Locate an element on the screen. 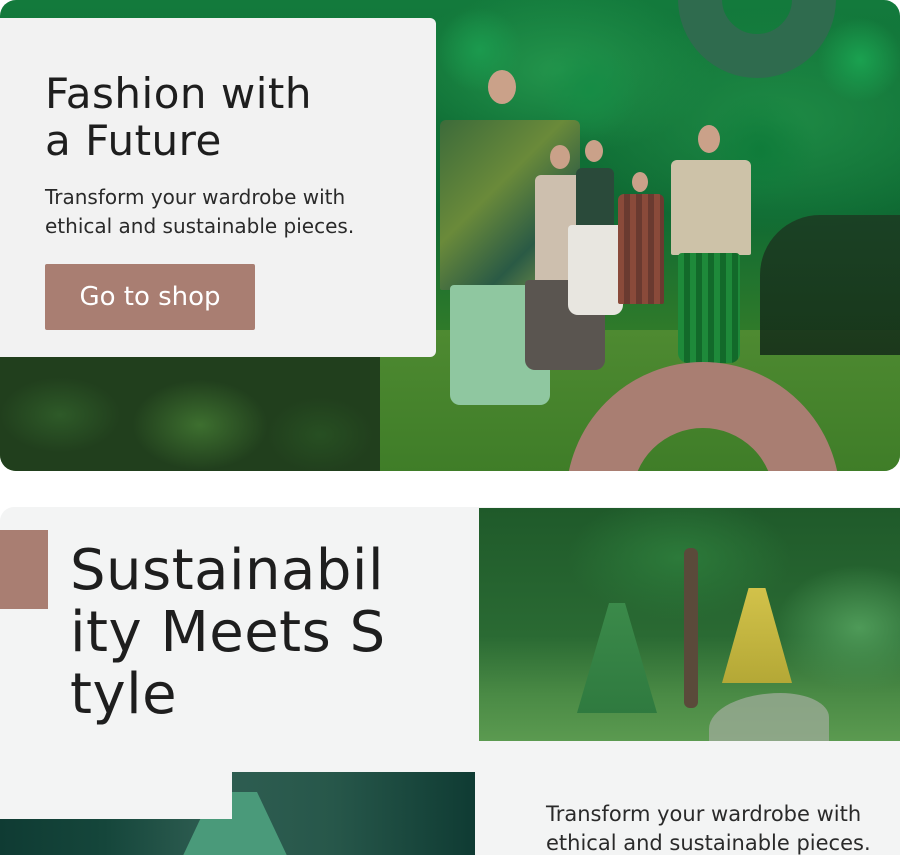 This screenshot has width=900, height=858. accent-block is located at coordinates (24, 569).